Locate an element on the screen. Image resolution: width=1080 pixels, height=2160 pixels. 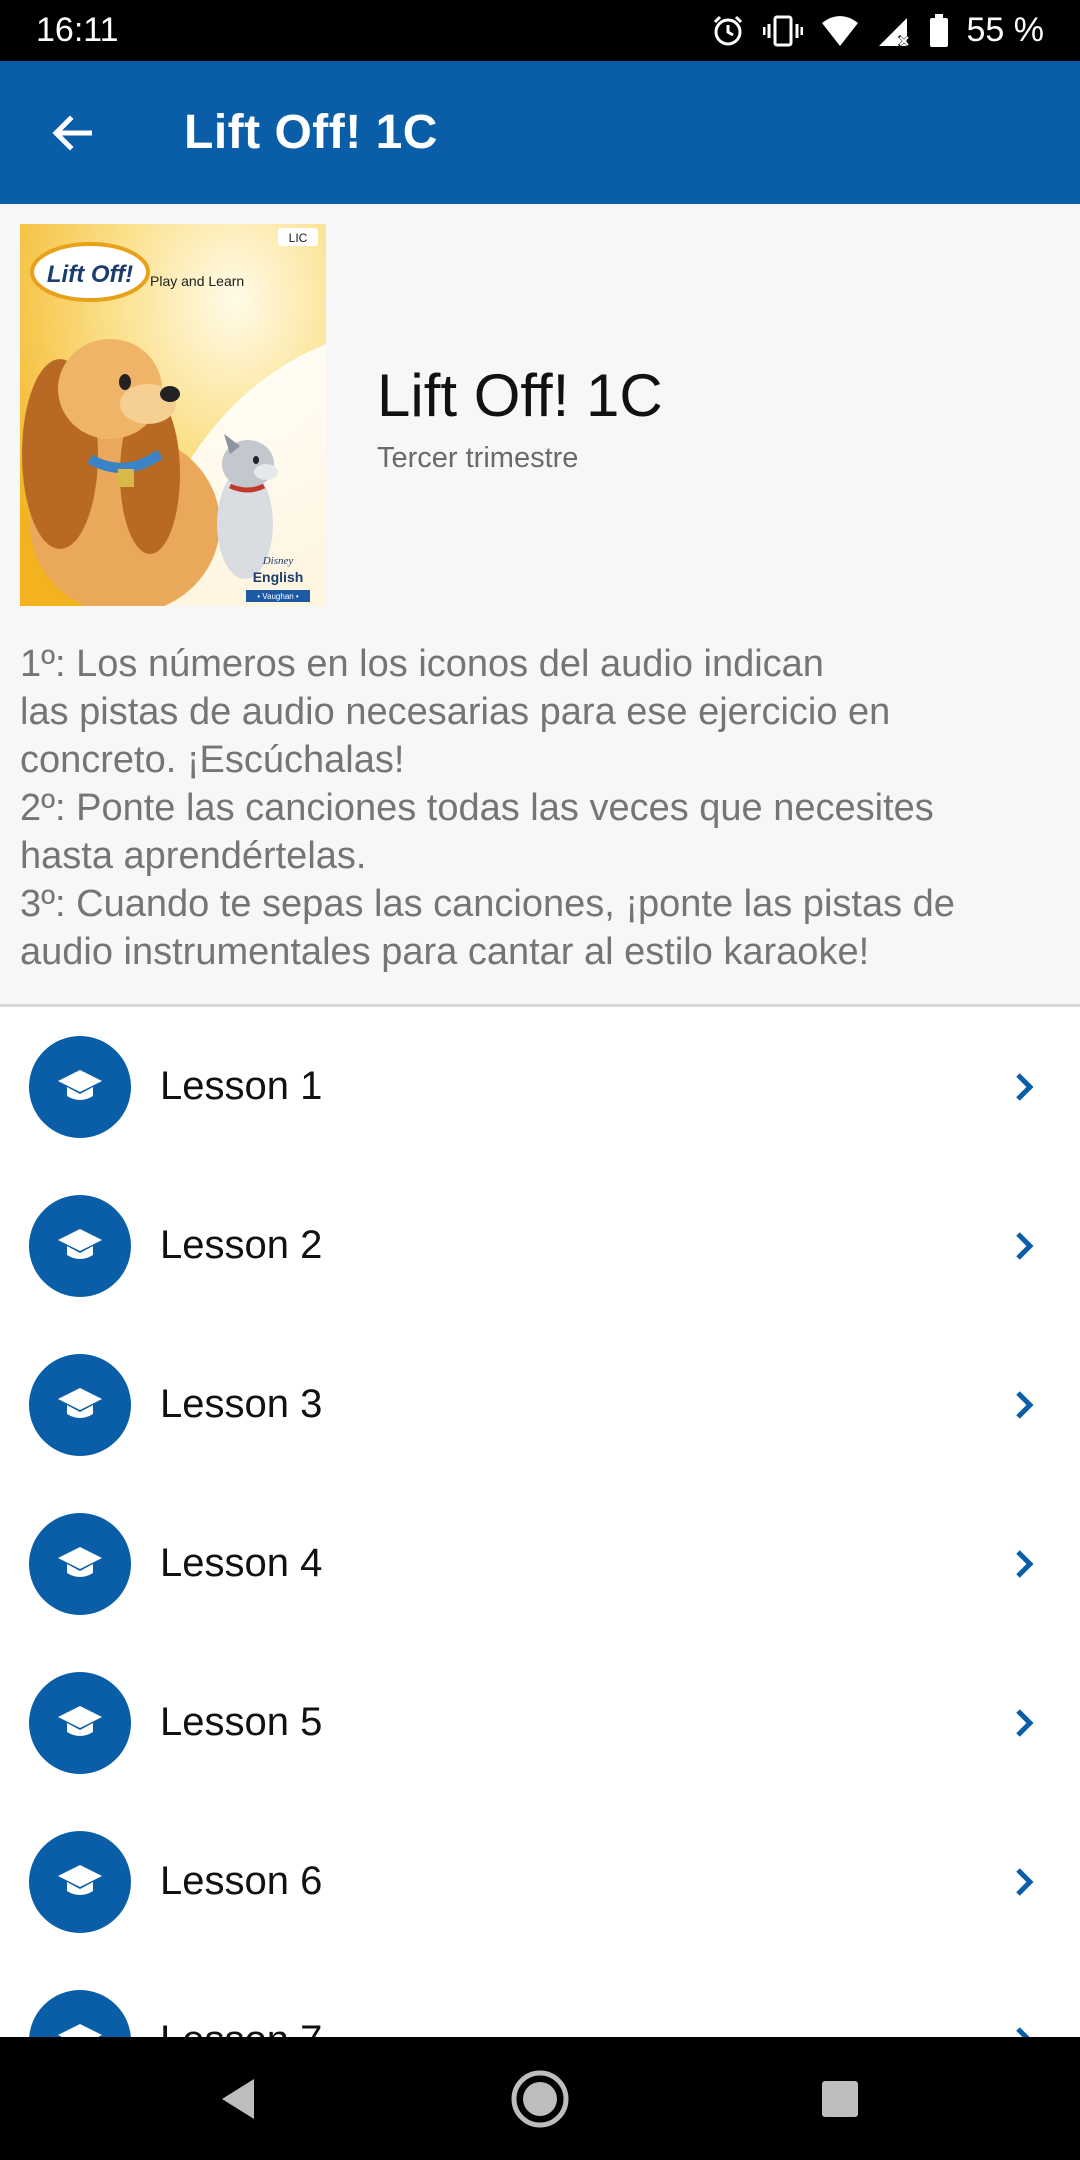
battery-percent: 55 % is located at coordinates (1005, 30).